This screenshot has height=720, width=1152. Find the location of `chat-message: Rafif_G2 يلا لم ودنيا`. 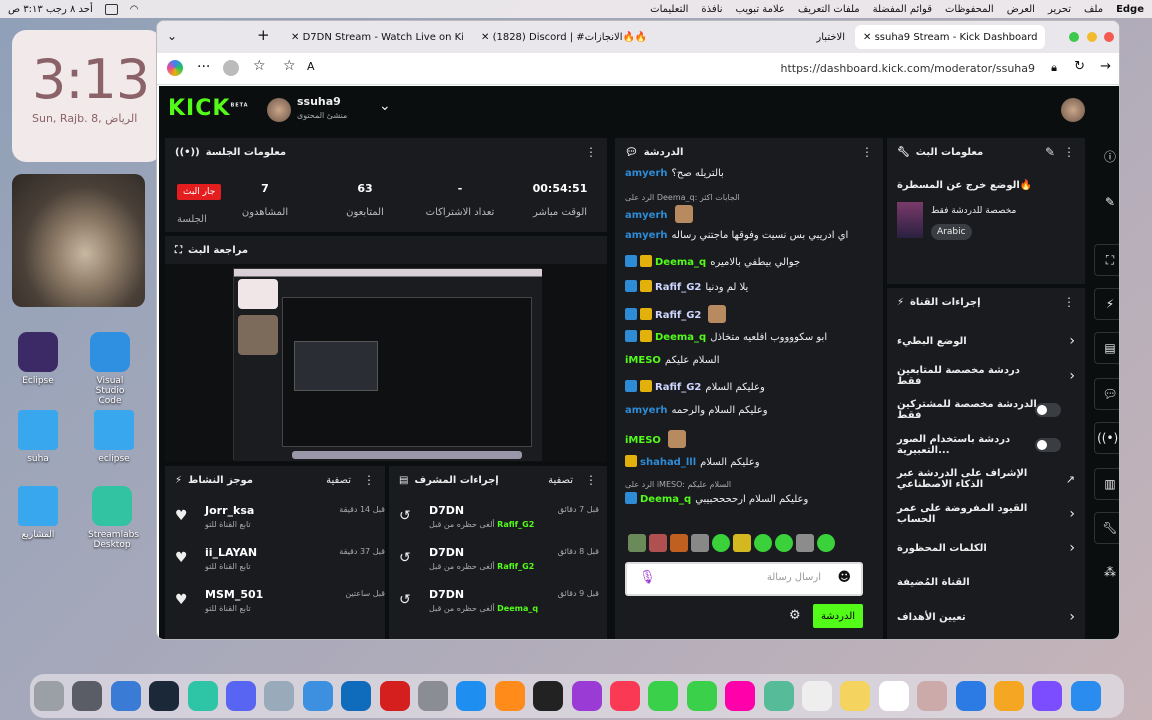

chat-message: Rafif_G2 يلا لم ودنيا is located at coordinates (750, 286).